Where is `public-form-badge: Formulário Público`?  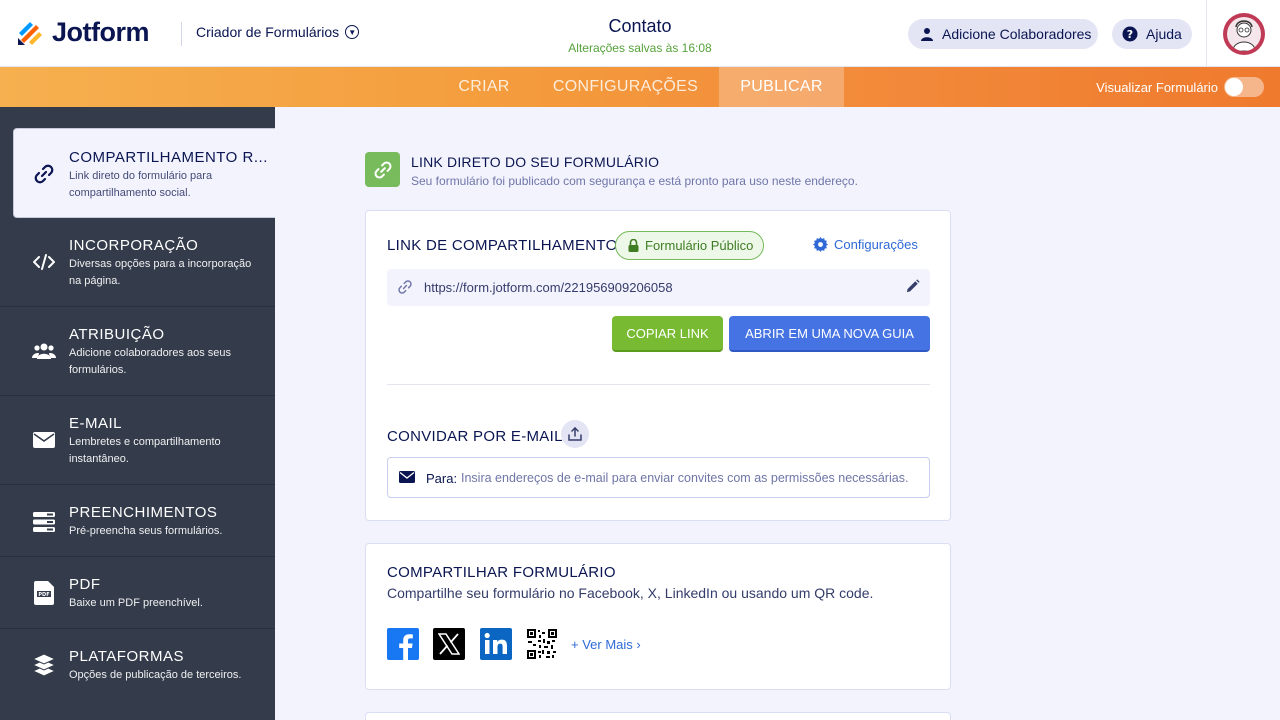
public-form-badge: Formulário Público is located at coordinates (689, 245).